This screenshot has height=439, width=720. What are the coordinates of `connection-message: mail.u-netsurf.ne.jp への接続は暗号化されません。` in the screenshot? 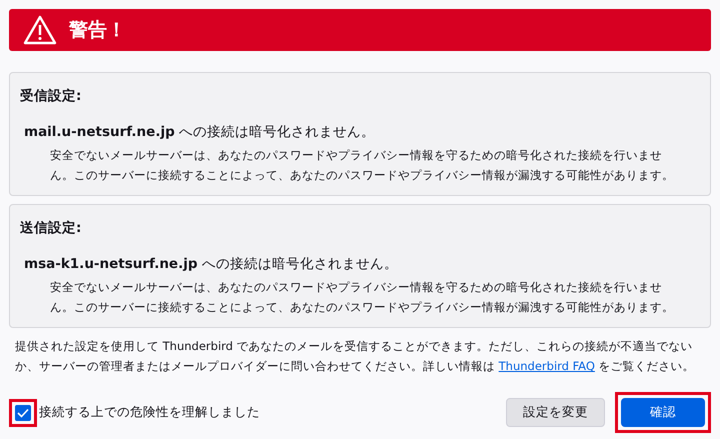 It's located at (200, 132).